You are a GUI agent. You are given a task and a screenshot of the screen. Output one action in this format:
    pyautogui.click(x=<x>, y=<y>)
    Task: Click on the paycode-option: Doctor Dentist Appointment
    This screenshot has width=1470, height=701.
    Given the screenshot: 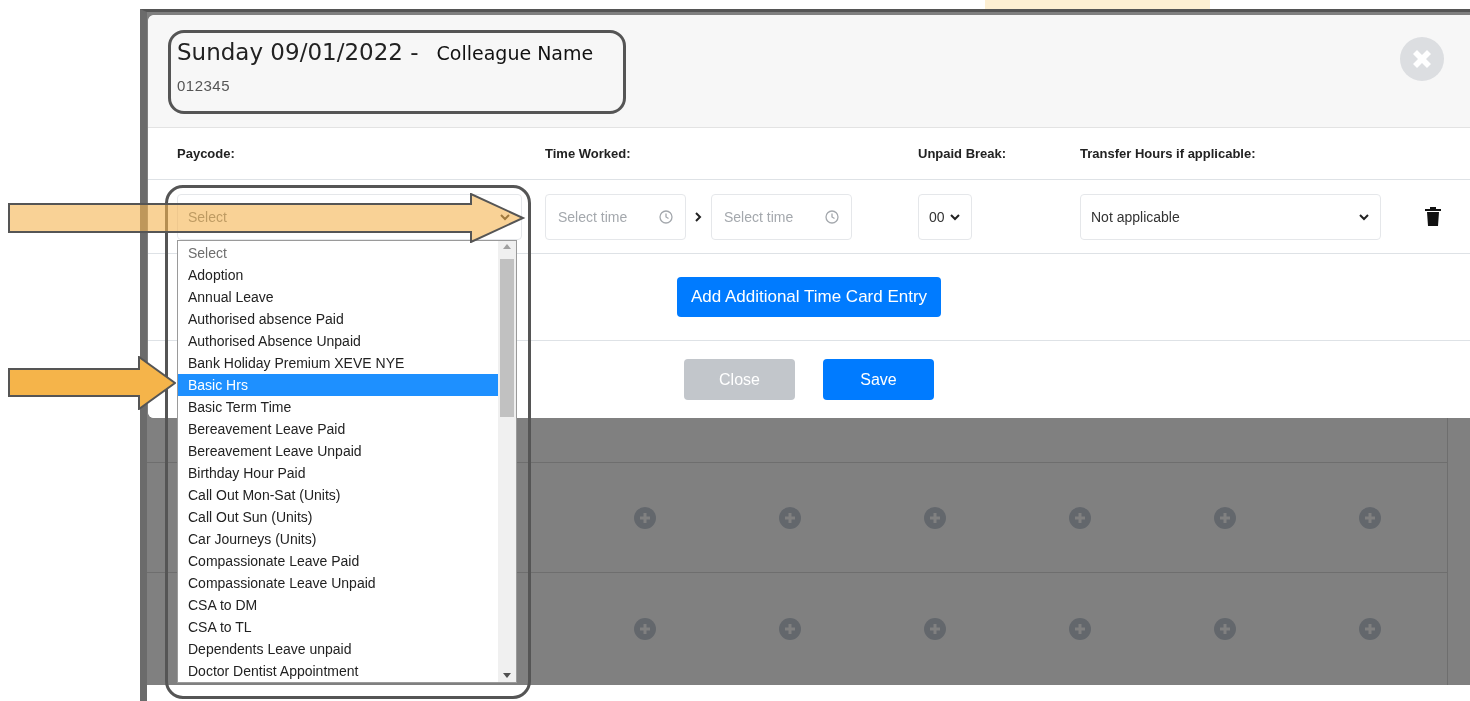 What is the action you would take?
    pyautogui.click(x=338, y=671)
    